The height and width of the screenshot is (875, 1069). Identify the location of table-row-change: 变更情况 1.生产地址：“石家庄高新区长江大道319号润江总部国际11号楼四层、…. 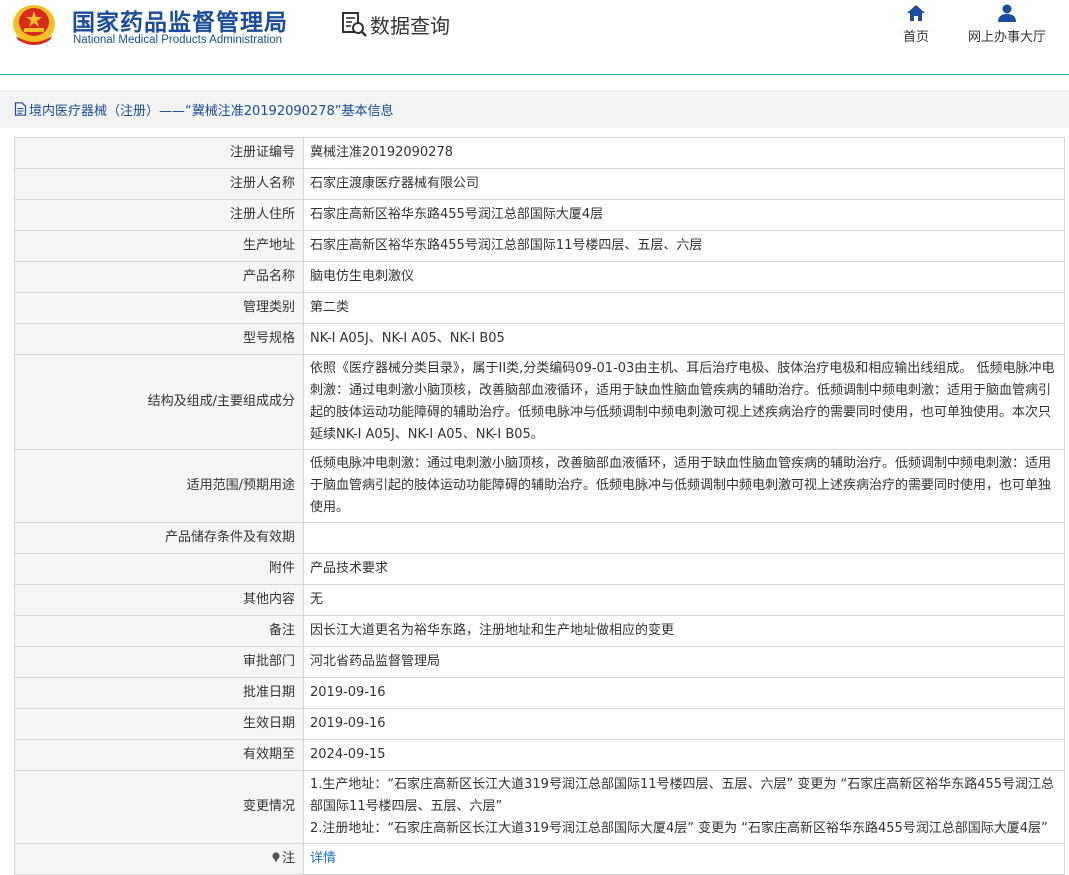
(539, 807).